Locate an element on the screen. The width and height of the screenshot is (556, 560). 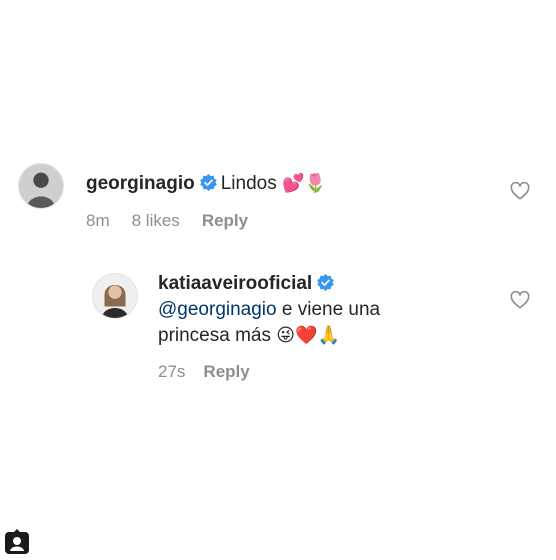
comment-body: georginagio Lindos 💕🌷 is located at coordinates (206, 184).